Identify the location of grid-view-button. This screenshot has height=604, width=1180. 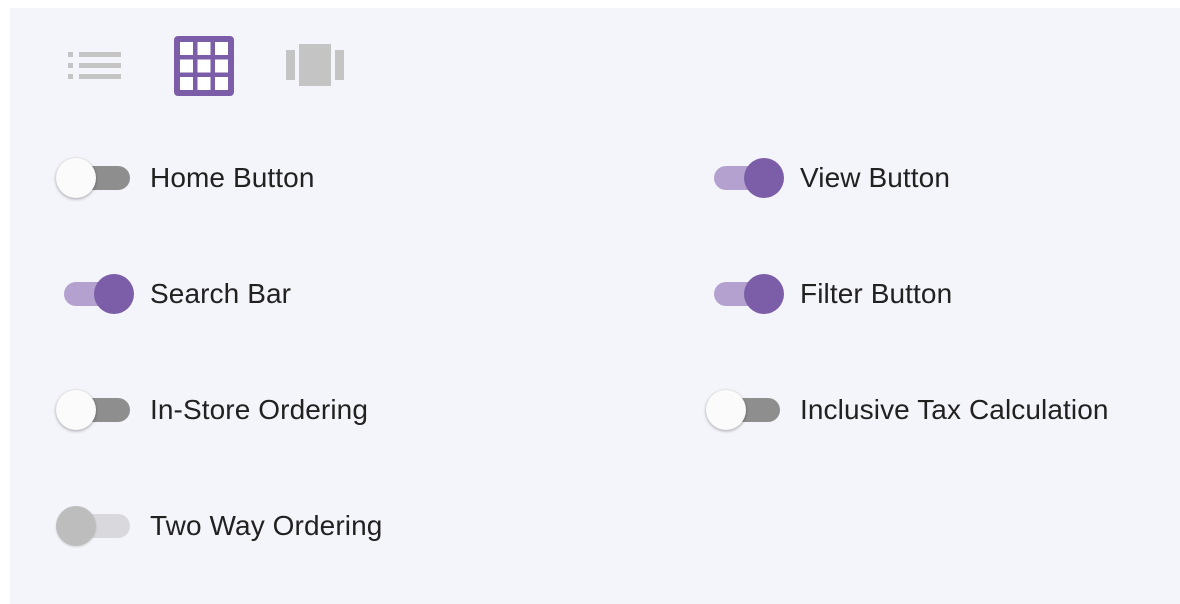
(204, 66).